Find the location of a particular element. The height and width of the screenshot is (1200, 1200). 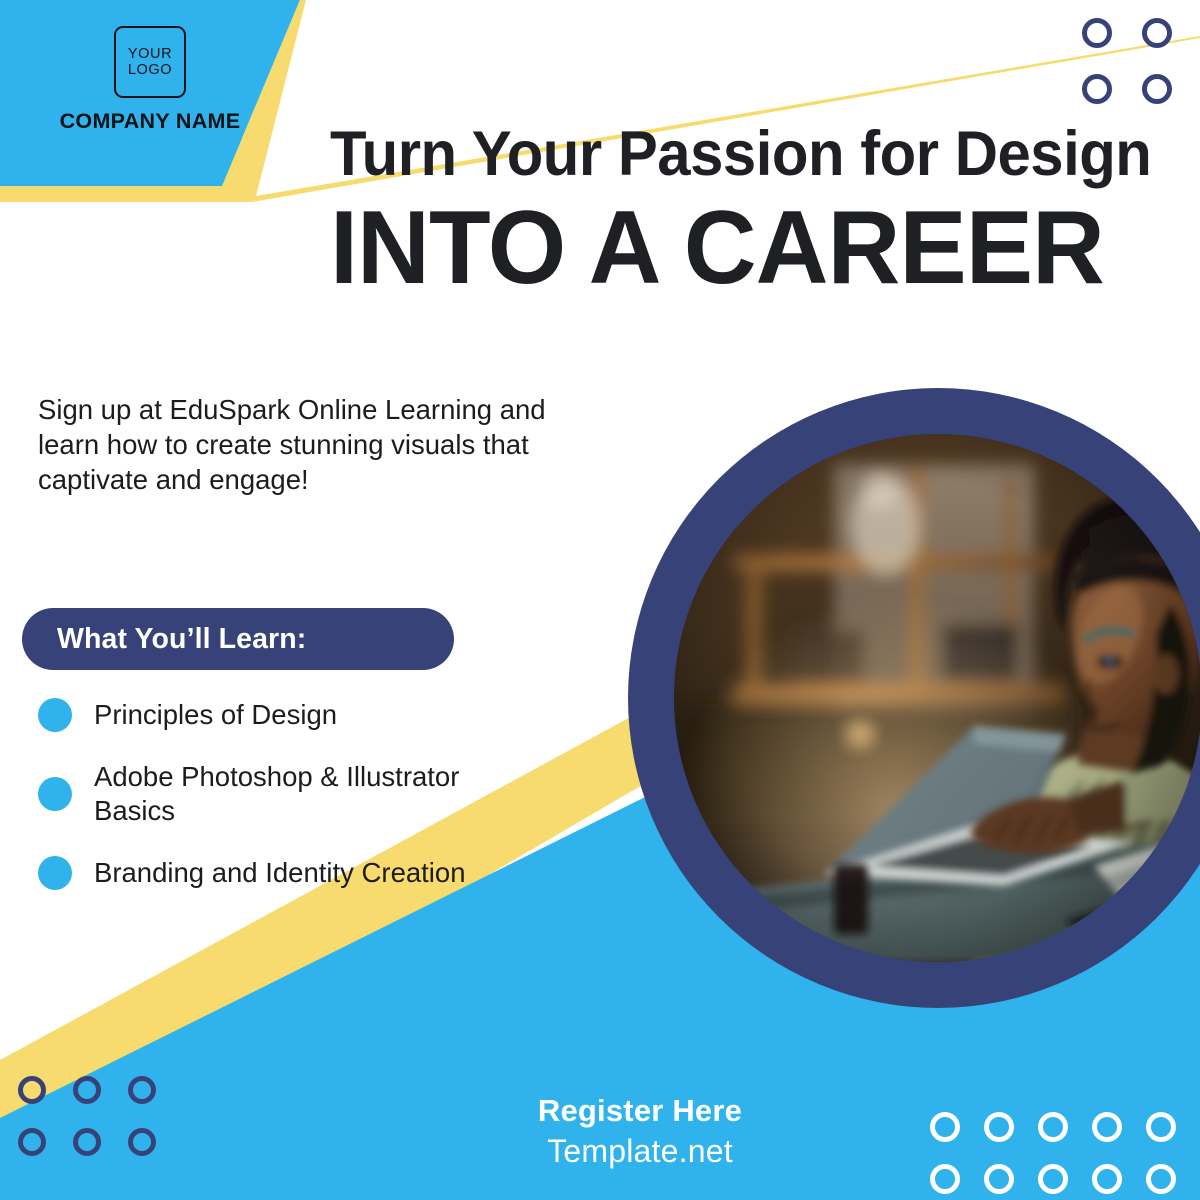

pill-label: What You’ll Learn: is located at coordinates (182, 638).